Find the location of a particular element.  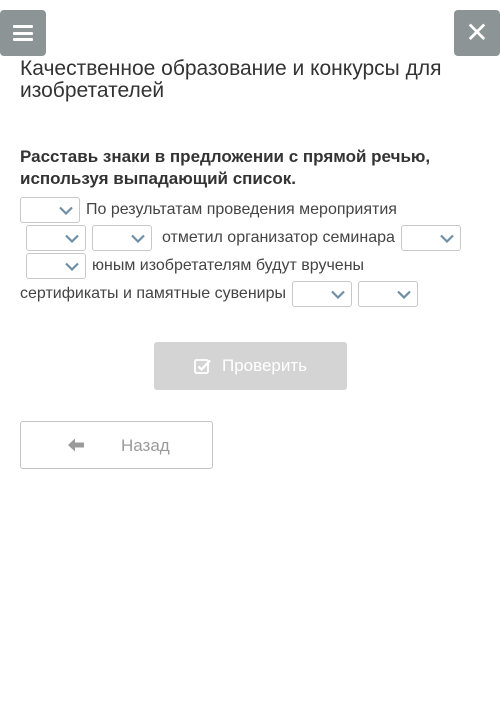

back-button: Назад is located at coordinates (116, 445).